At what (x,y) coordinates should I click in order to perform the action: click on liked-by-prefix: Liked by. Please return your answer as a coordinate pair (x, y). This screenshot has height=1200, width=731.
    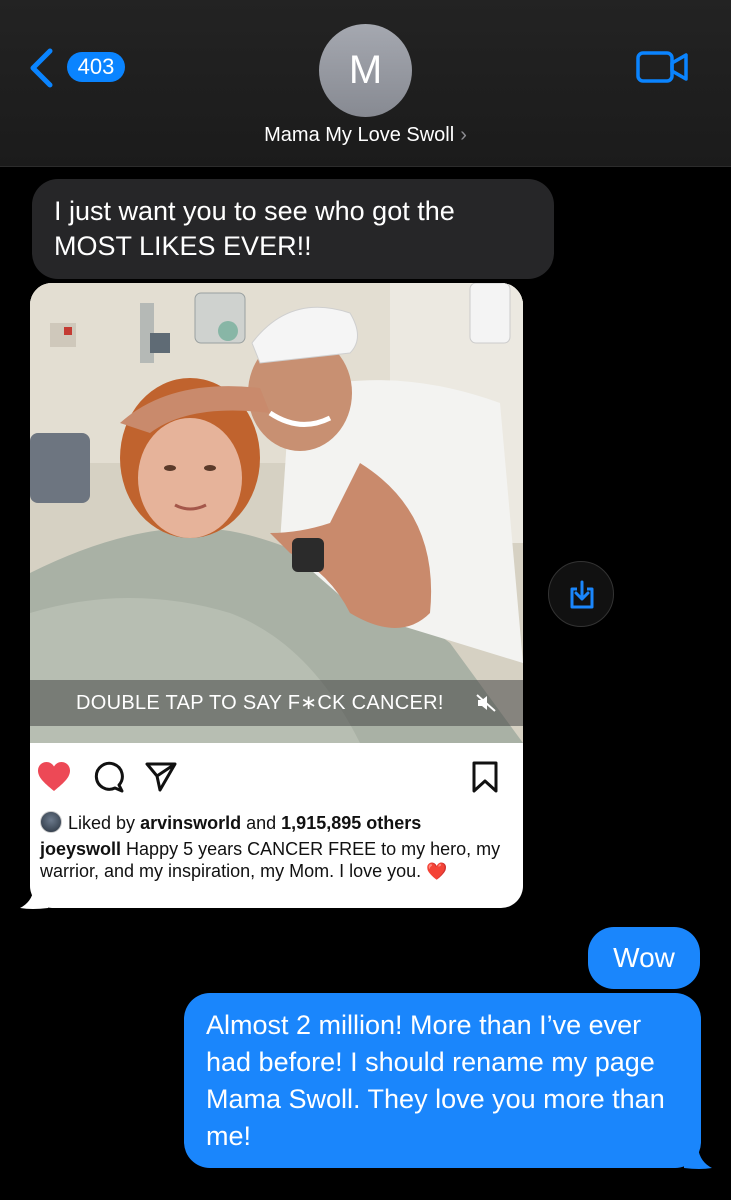
    Looking at the image, I should click on (102, 823).